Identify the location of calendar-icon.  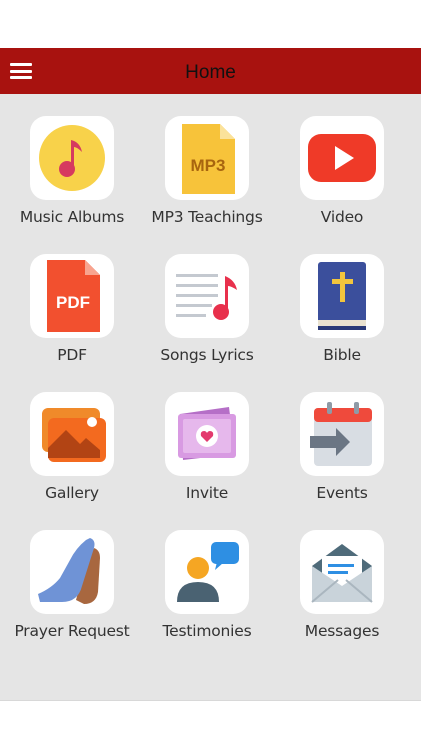
(342, 434).